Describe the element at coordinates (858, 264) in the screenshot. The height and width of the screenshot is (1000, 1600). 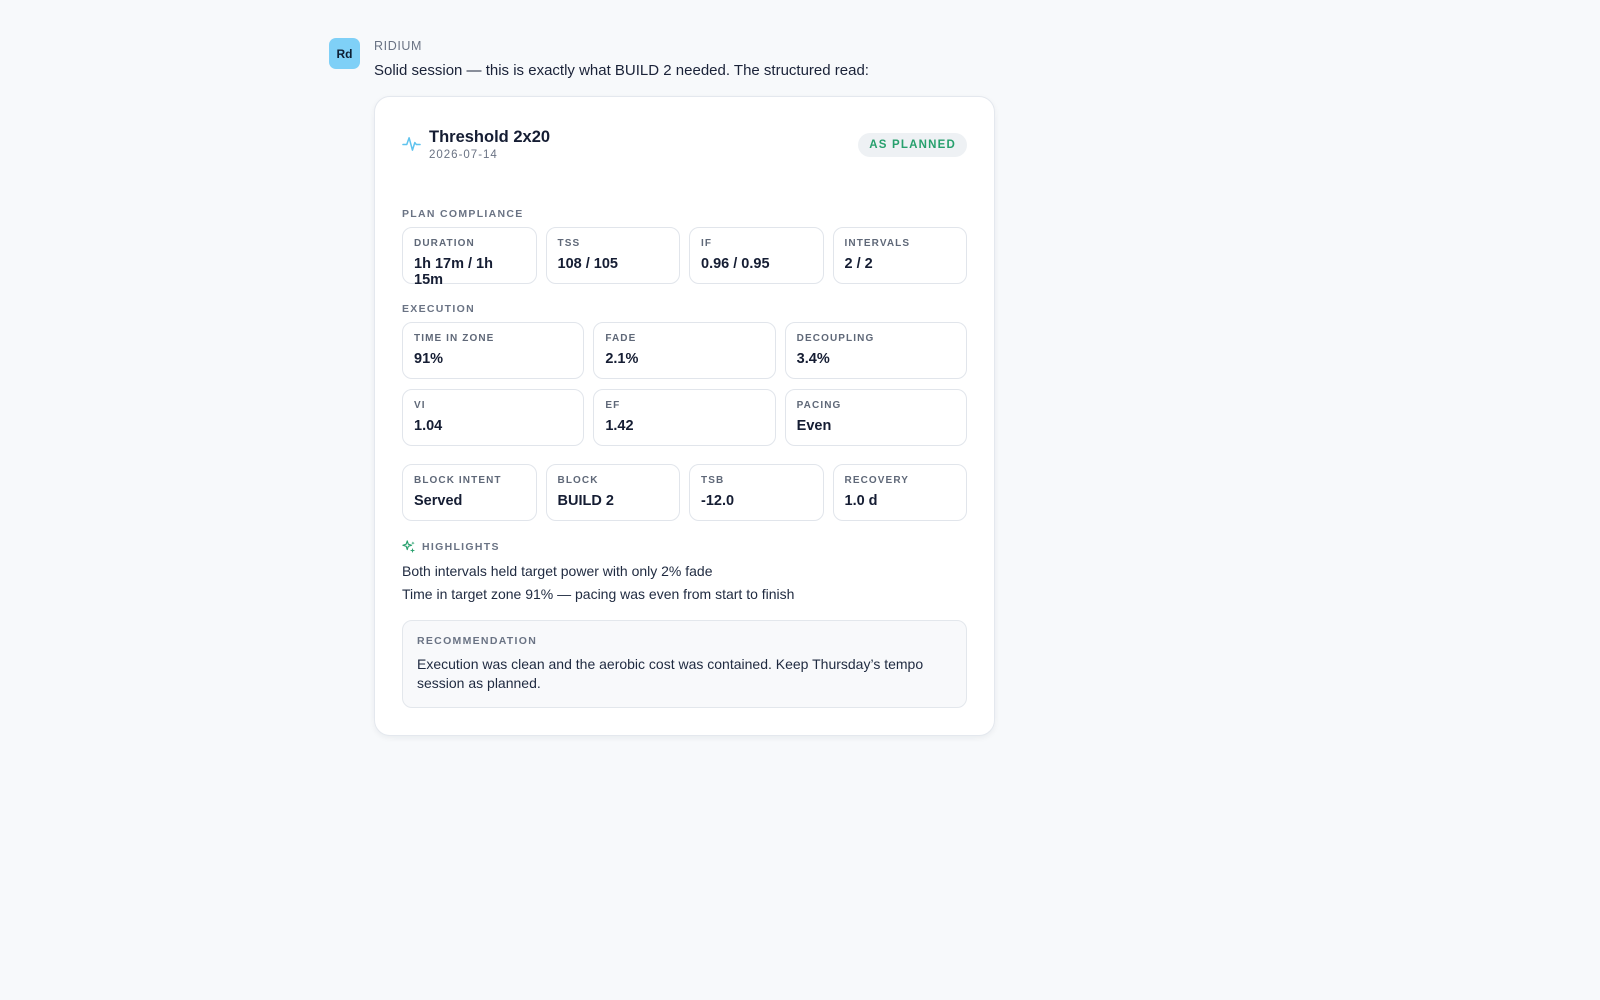
I see `metric-value: 2 / 2` at that location.